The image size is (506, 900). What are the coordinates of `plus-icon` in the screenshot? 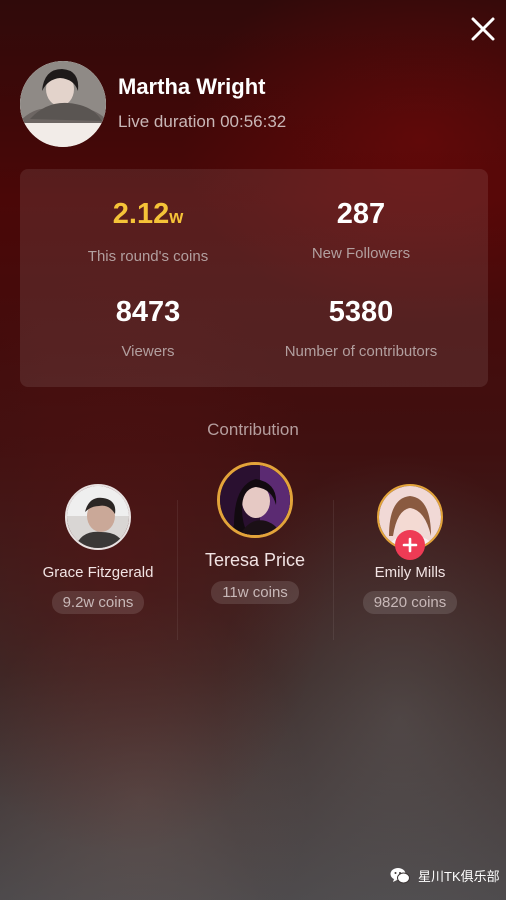 It's located at (410, 545).